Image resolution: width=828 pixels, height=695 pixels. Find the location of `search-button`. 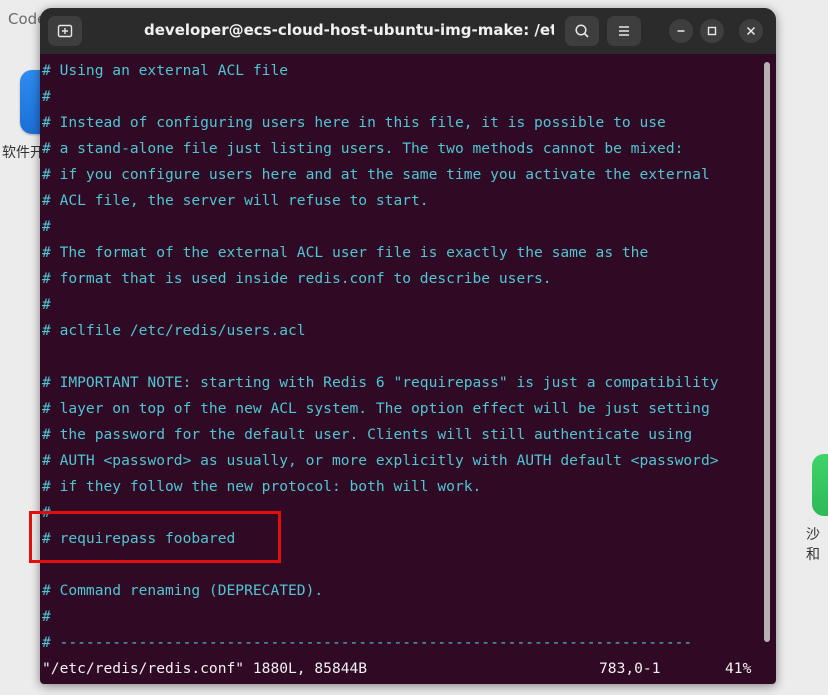

search-button is located at coordinates (582, 31).